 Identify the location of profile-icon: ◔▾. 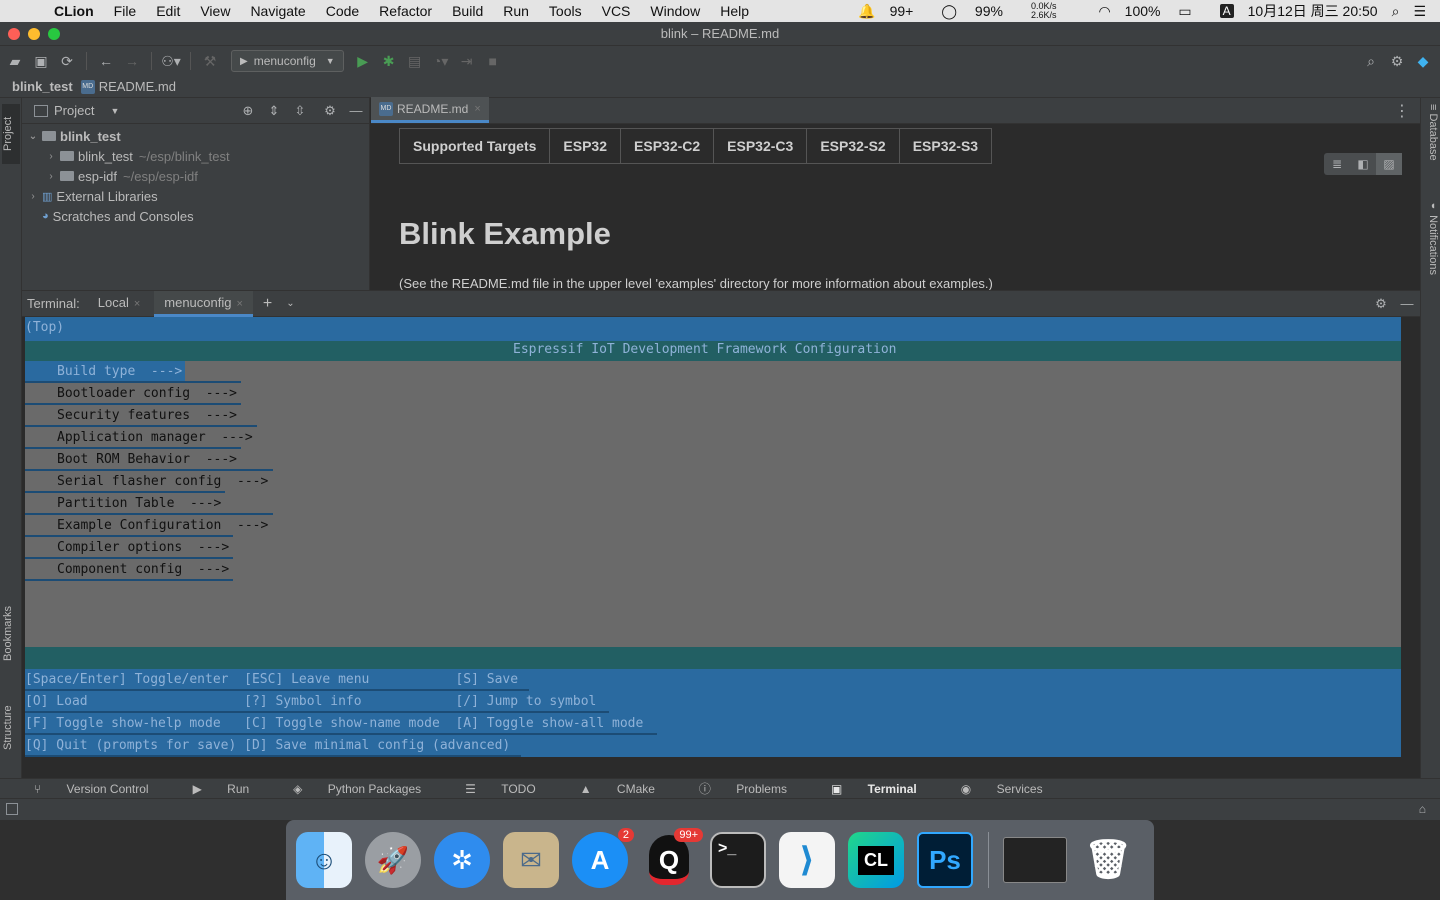
(441, 61).